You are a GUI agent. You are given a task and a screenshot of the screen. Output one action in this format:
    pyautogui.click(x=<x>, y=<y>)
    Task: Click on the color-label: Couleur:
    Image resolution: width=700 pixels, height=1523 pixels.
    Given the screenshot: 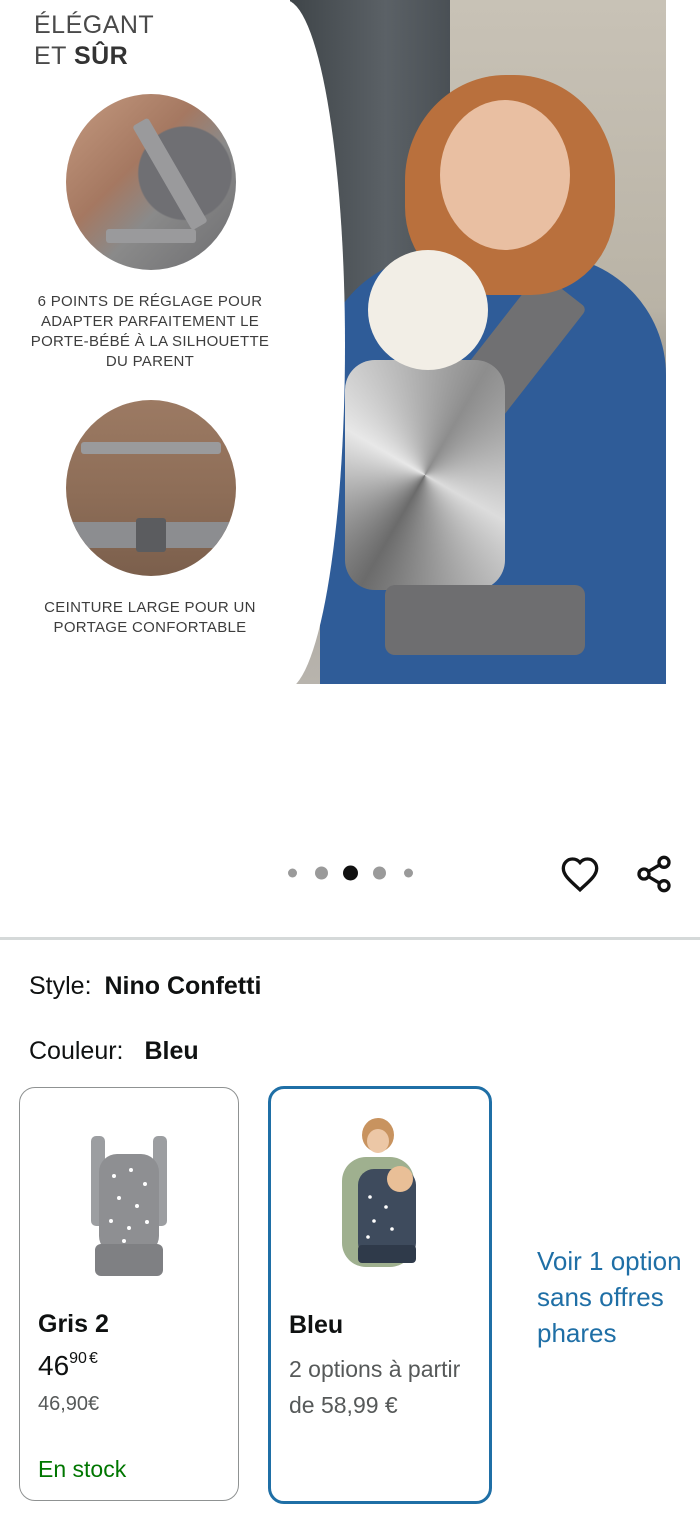 What is the action you would take?
    pyautogui.click(x=76, y=1051)
    